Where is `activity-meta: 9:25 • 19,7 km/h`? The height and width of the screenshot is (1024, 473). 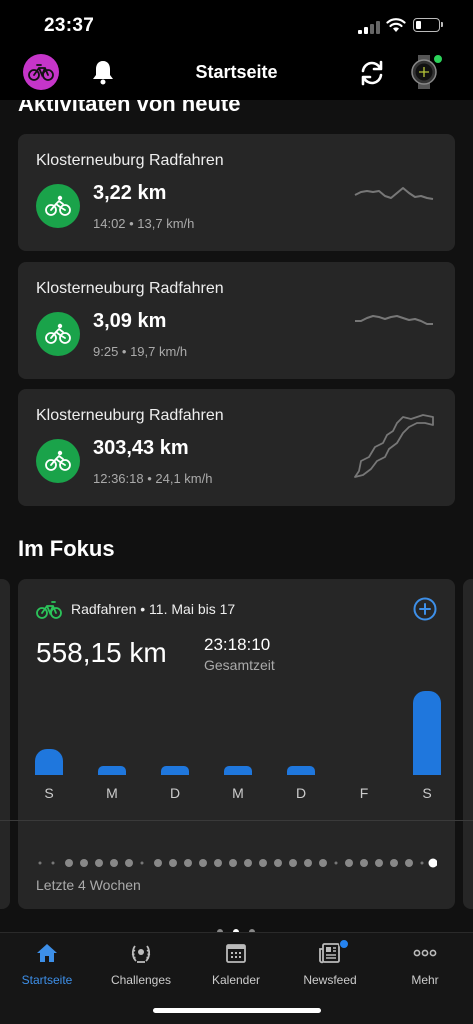 activity-meta: 9:25 • 19,7 km/h is located at coordinates (140, 351).